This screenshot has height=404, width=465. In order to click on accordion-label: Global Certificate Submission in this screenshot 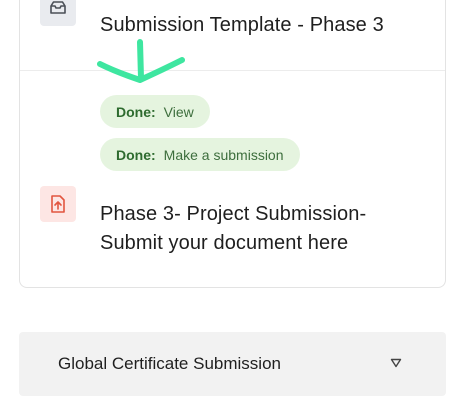, I will do `click(169, 363)`.